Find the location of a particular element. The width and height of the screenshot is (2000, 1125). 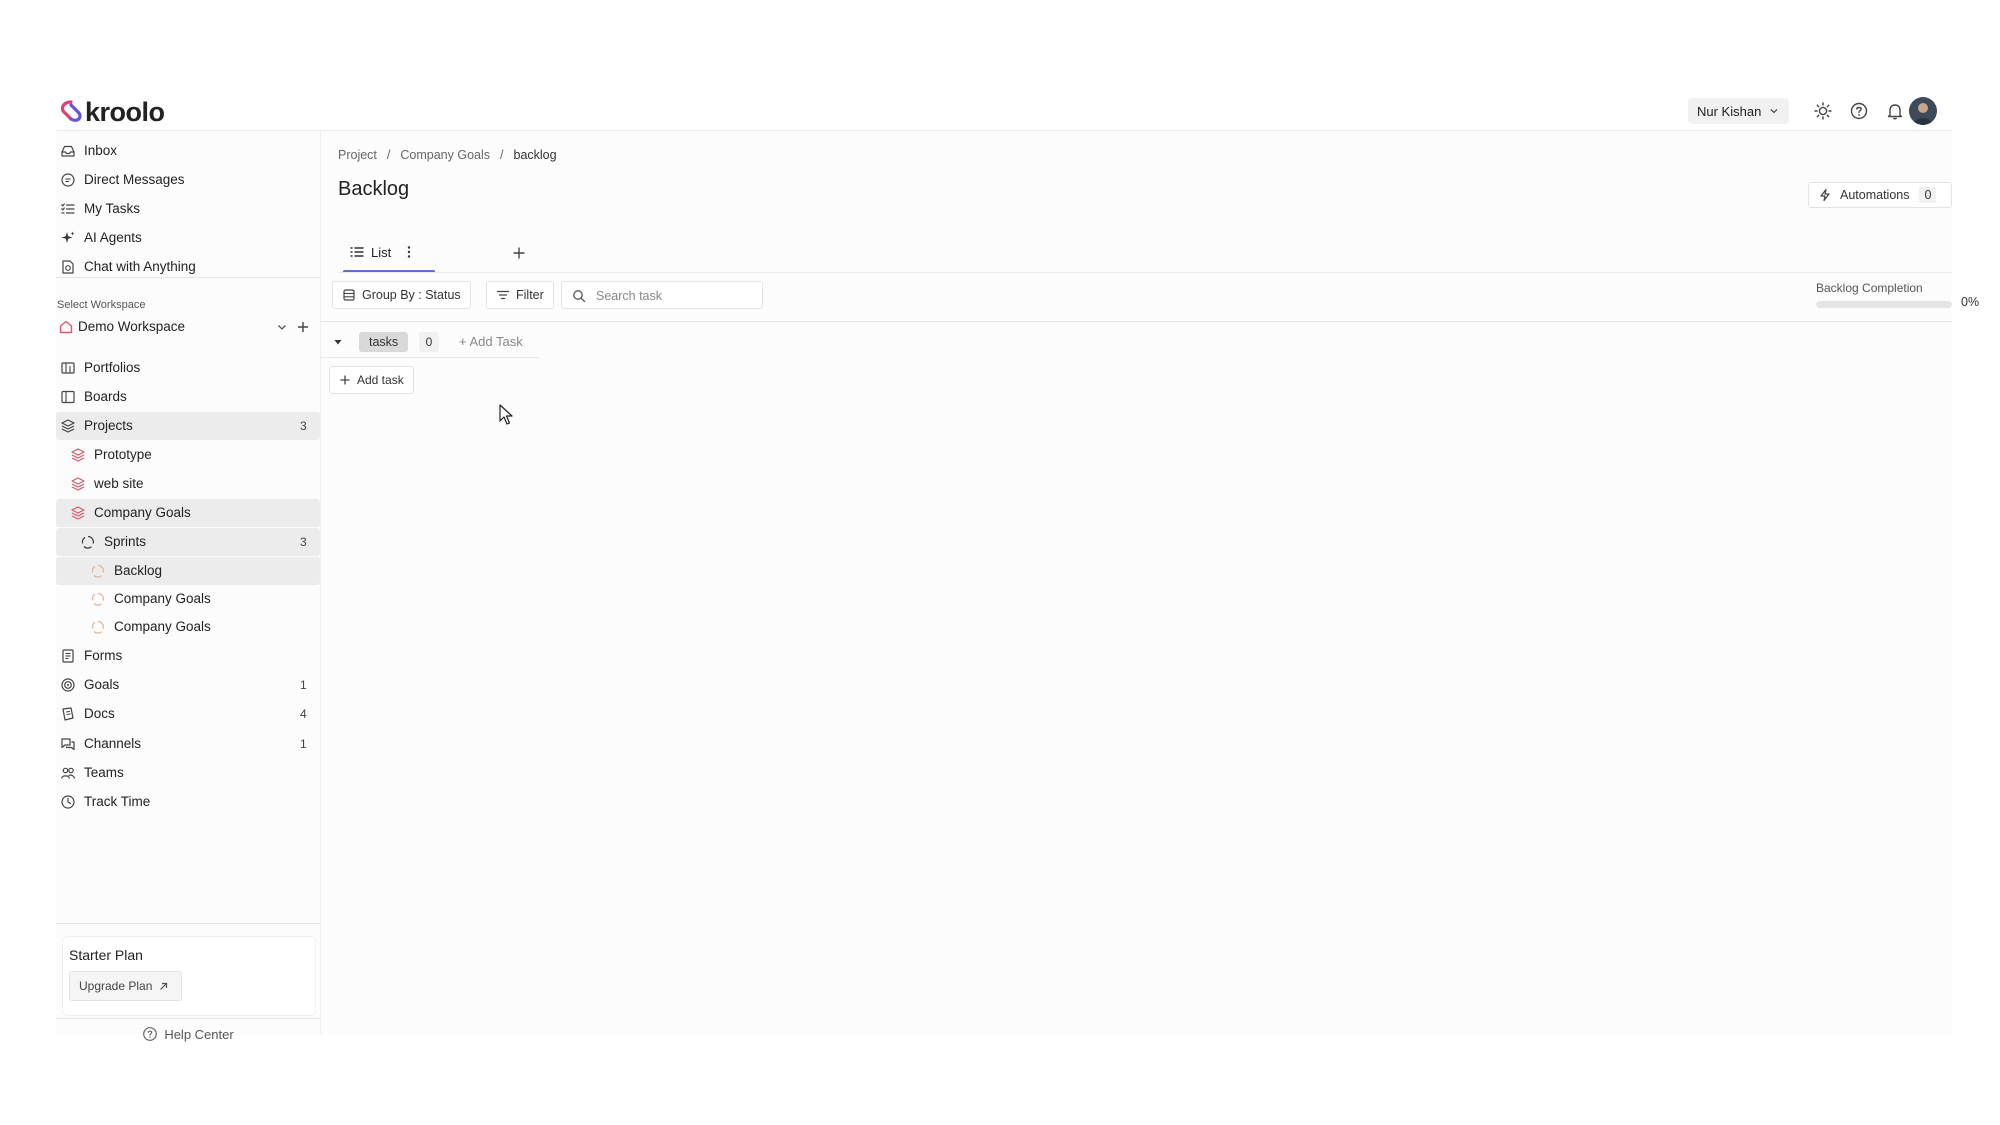

add-workspace-icon is located at coordinates (303, 327).